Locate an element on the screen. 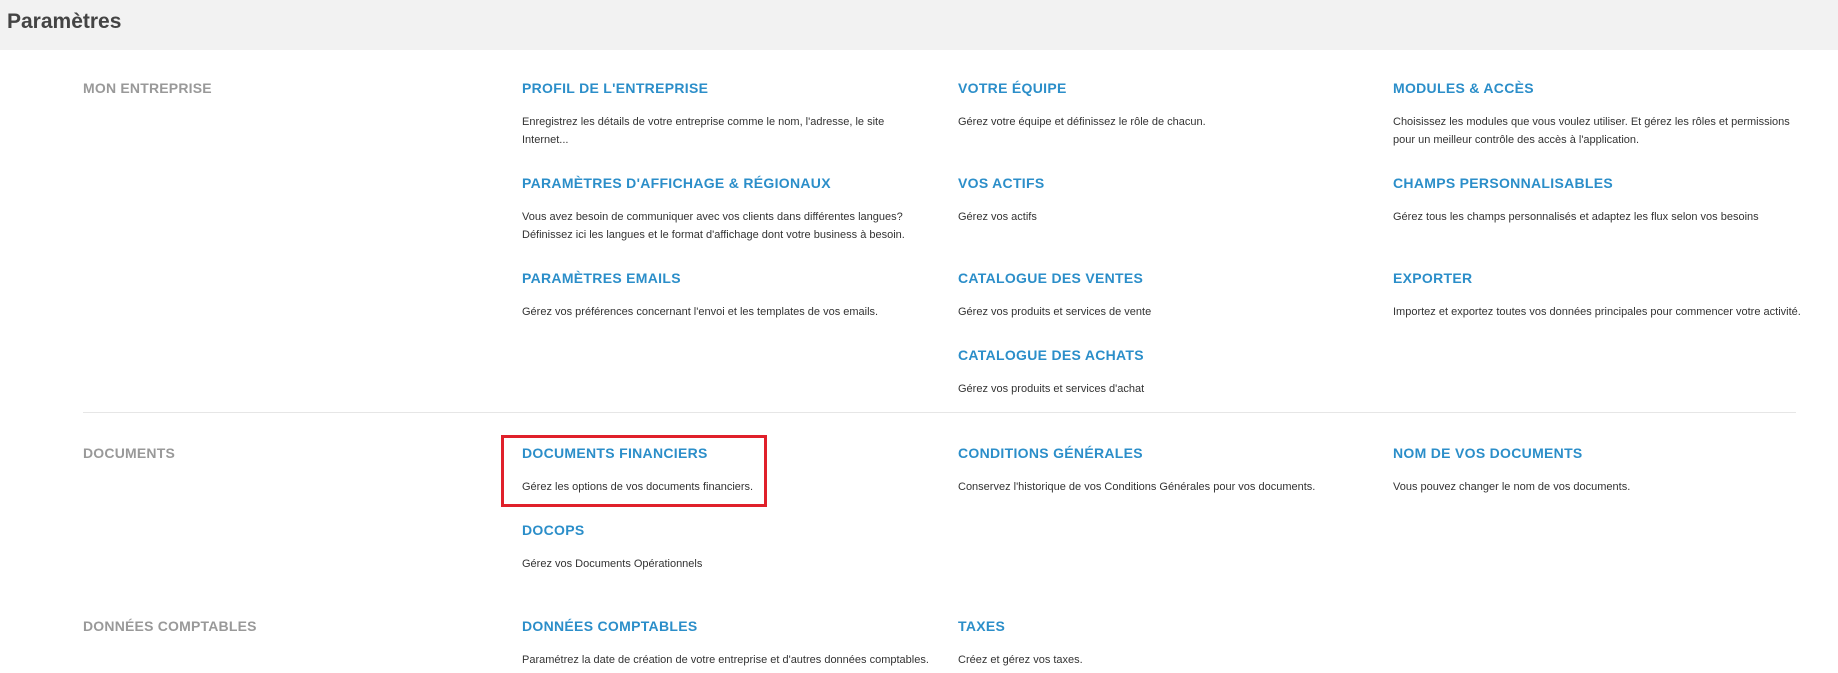 The image size is (1838, 673). page-title: Paramètres is located at coordinates (64, 21).